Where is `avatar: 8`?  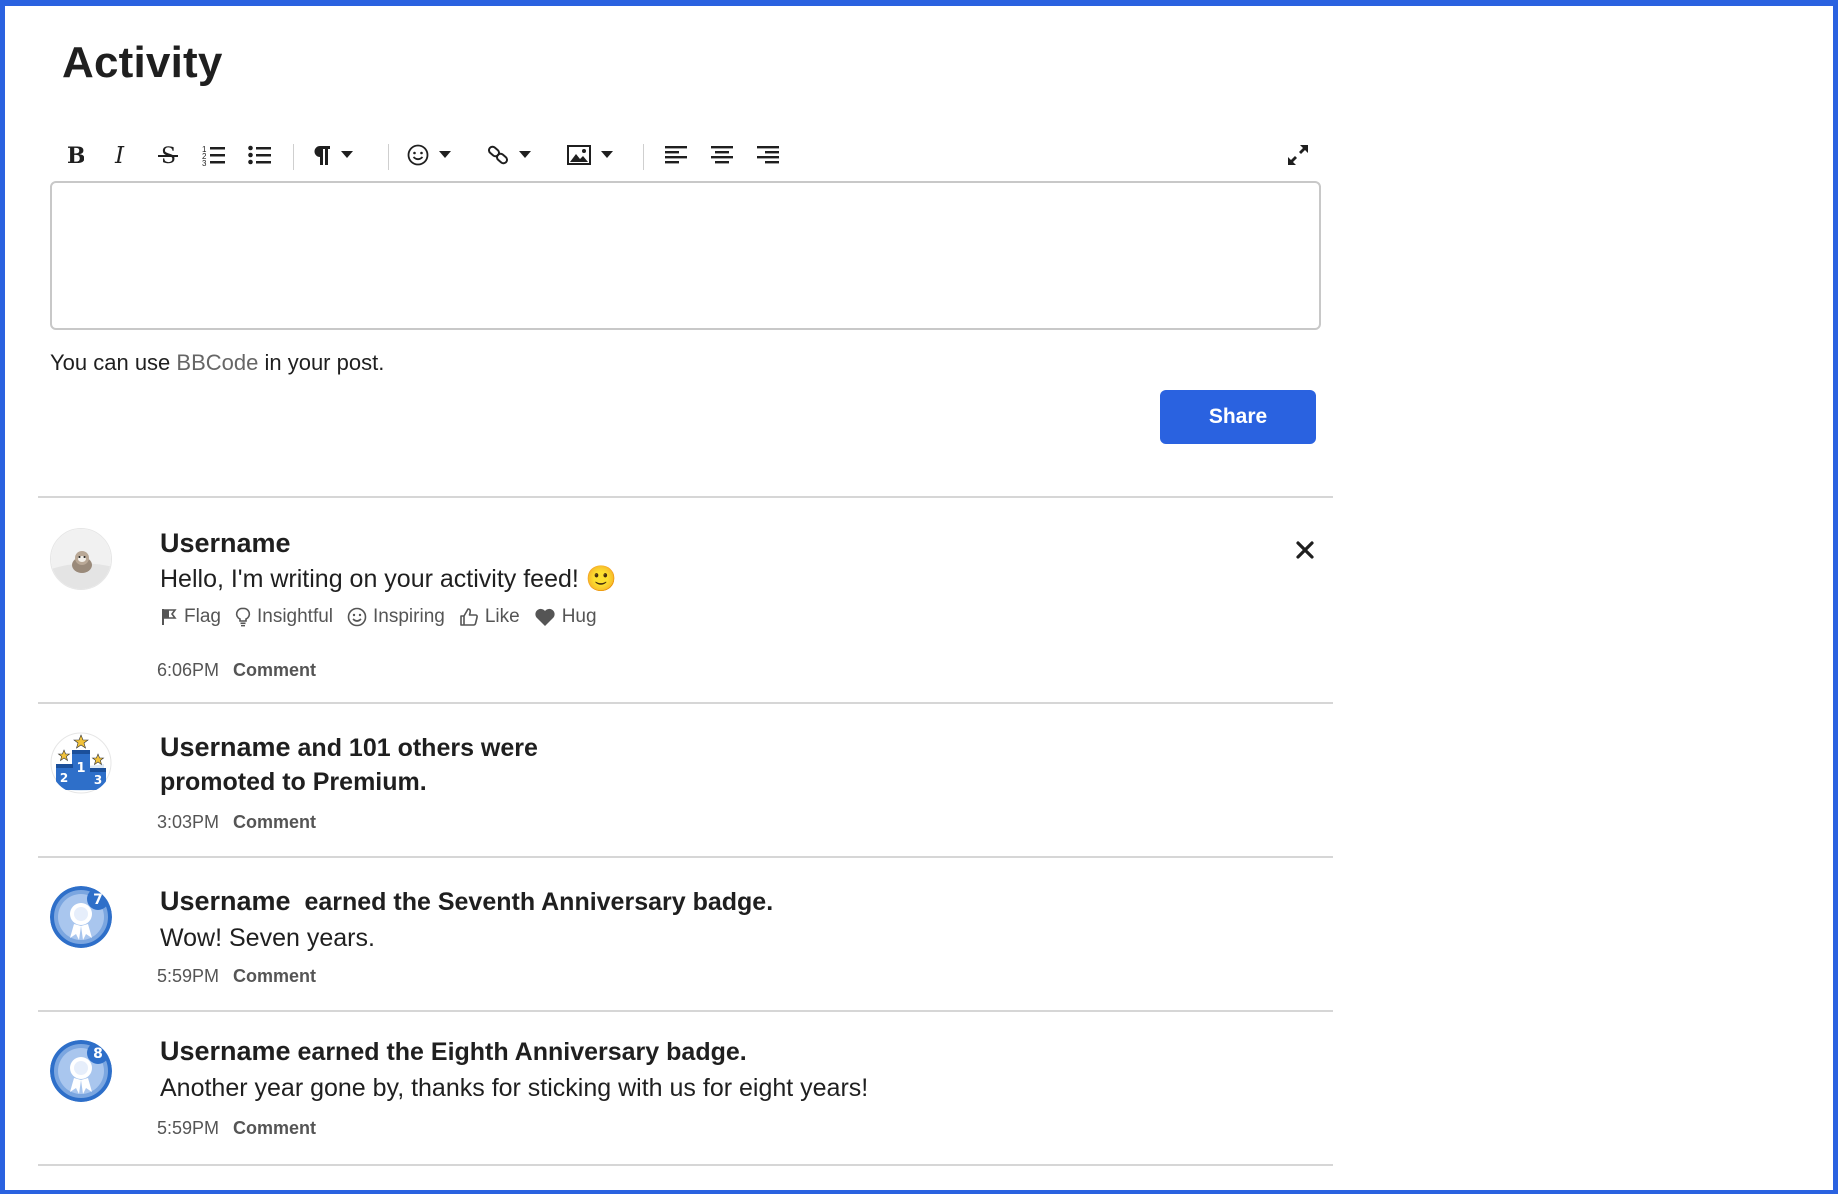 avatar: 8 is located at coordinates (81, 1071).